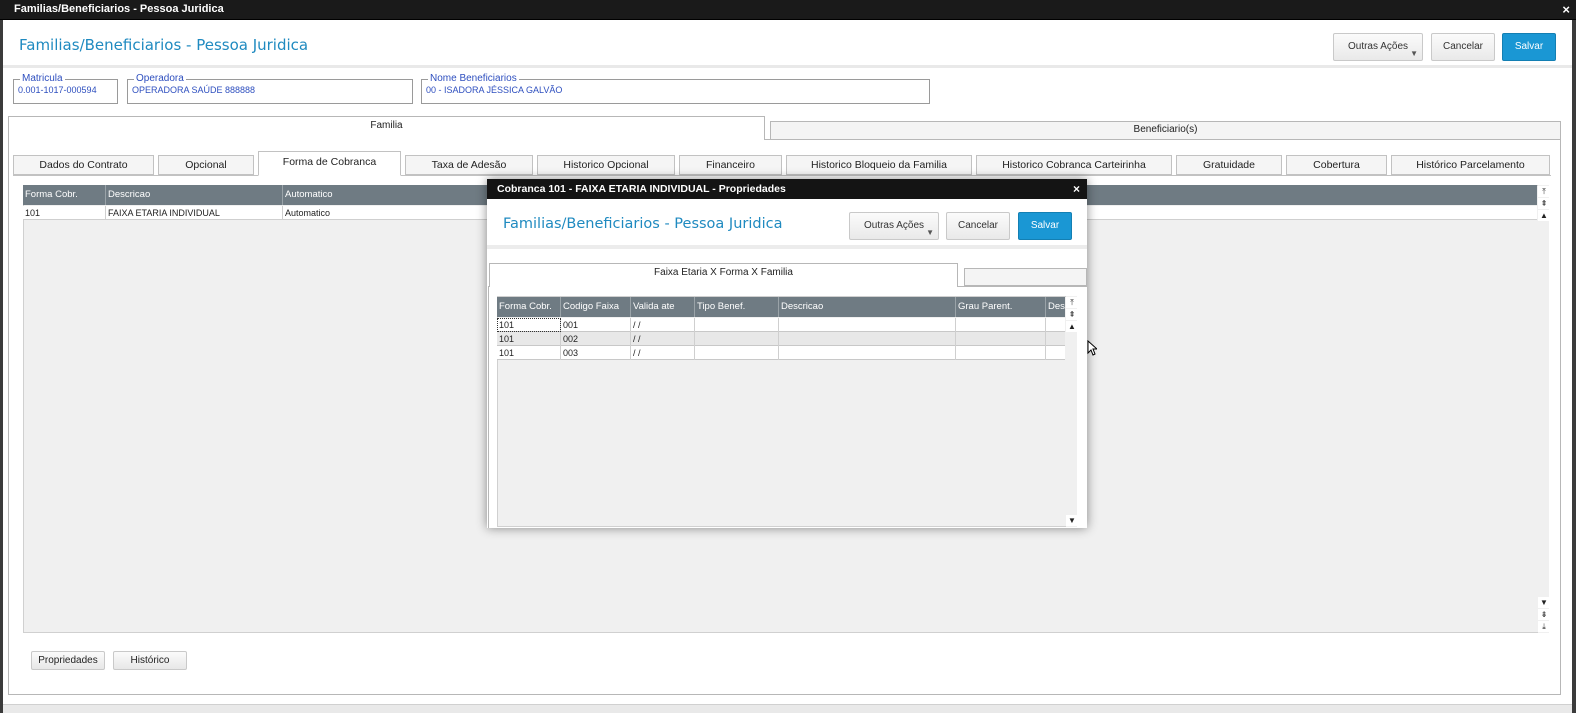  Describe the element at coordinates (730, 165) in the screenshot. I see `tab-financeiro: Financeiro` at that location.